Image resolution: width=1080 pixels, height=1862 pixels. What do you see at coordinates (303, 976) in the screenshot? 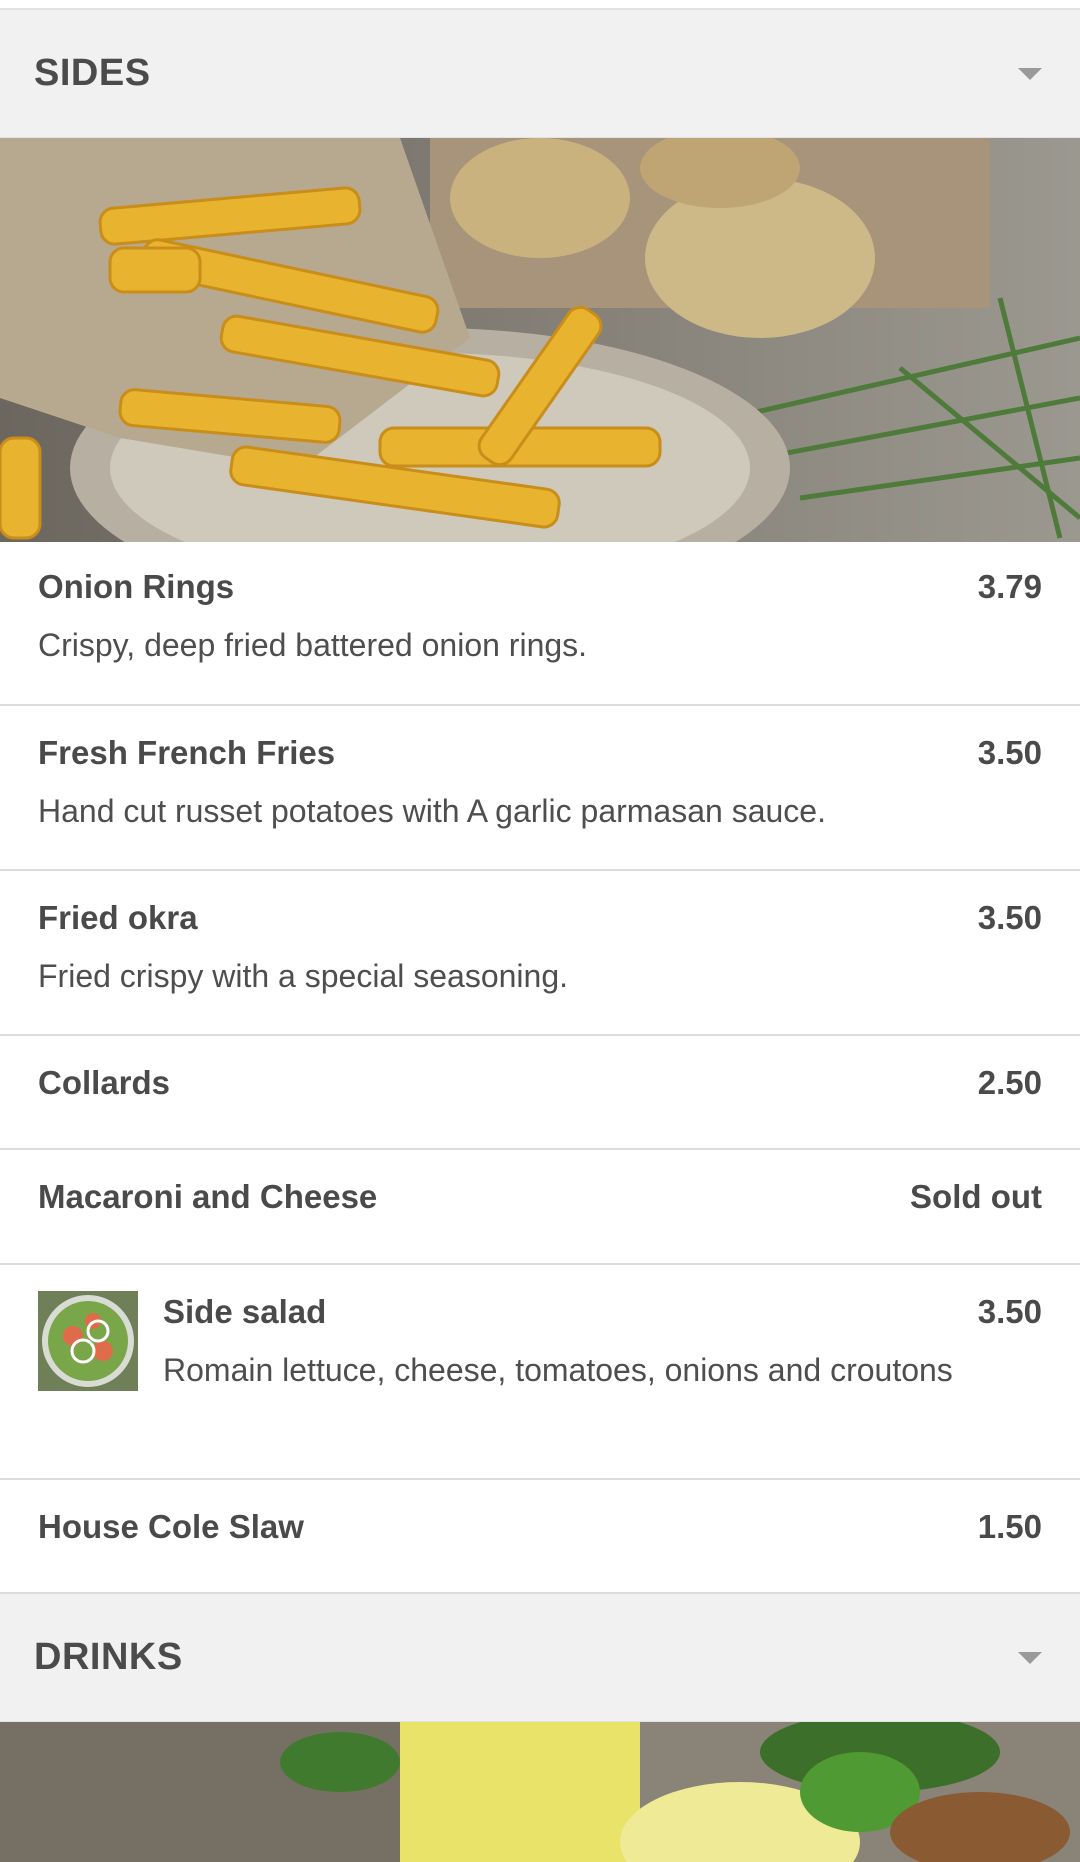
I see `item-description: Fried crispy with a special seasoning.` at bounding box center [303, 976].